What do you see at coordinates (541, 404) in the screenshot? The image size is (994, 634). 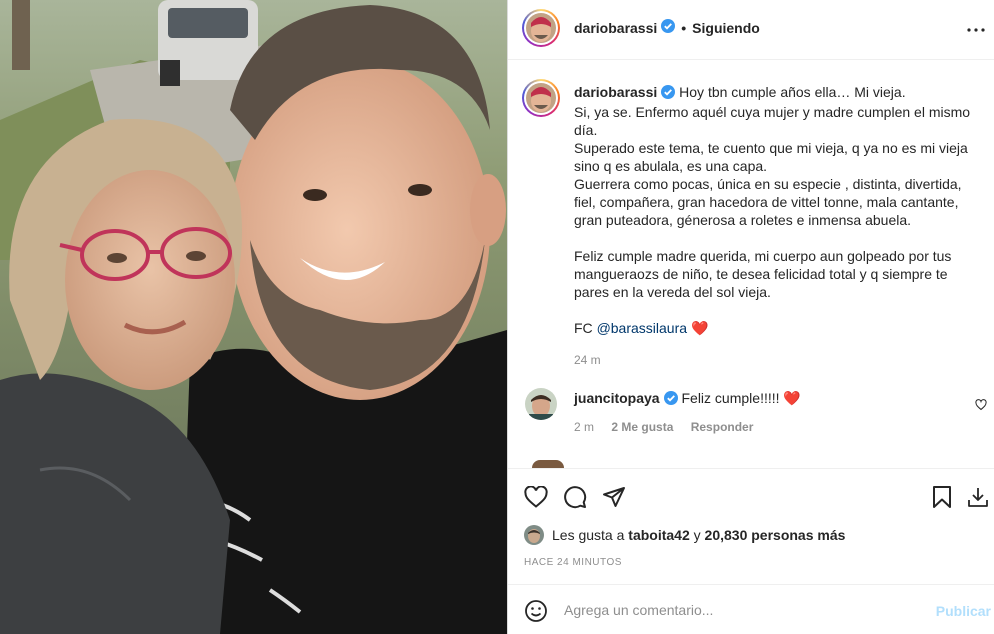 I see `commenter-avatar` at bounding box center [541, 404].